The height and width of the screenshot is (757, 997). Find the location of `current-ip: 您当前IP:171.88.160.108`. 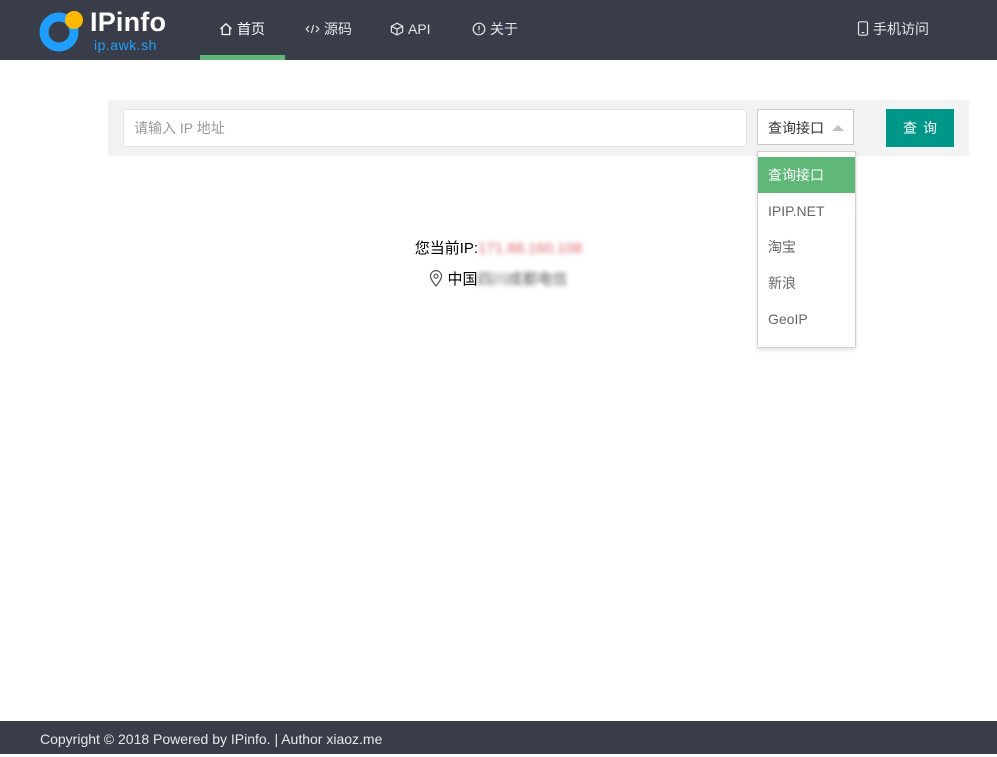

current-ip: 您当前IP:171.88.160.108 is located at coordinates (498, 247).